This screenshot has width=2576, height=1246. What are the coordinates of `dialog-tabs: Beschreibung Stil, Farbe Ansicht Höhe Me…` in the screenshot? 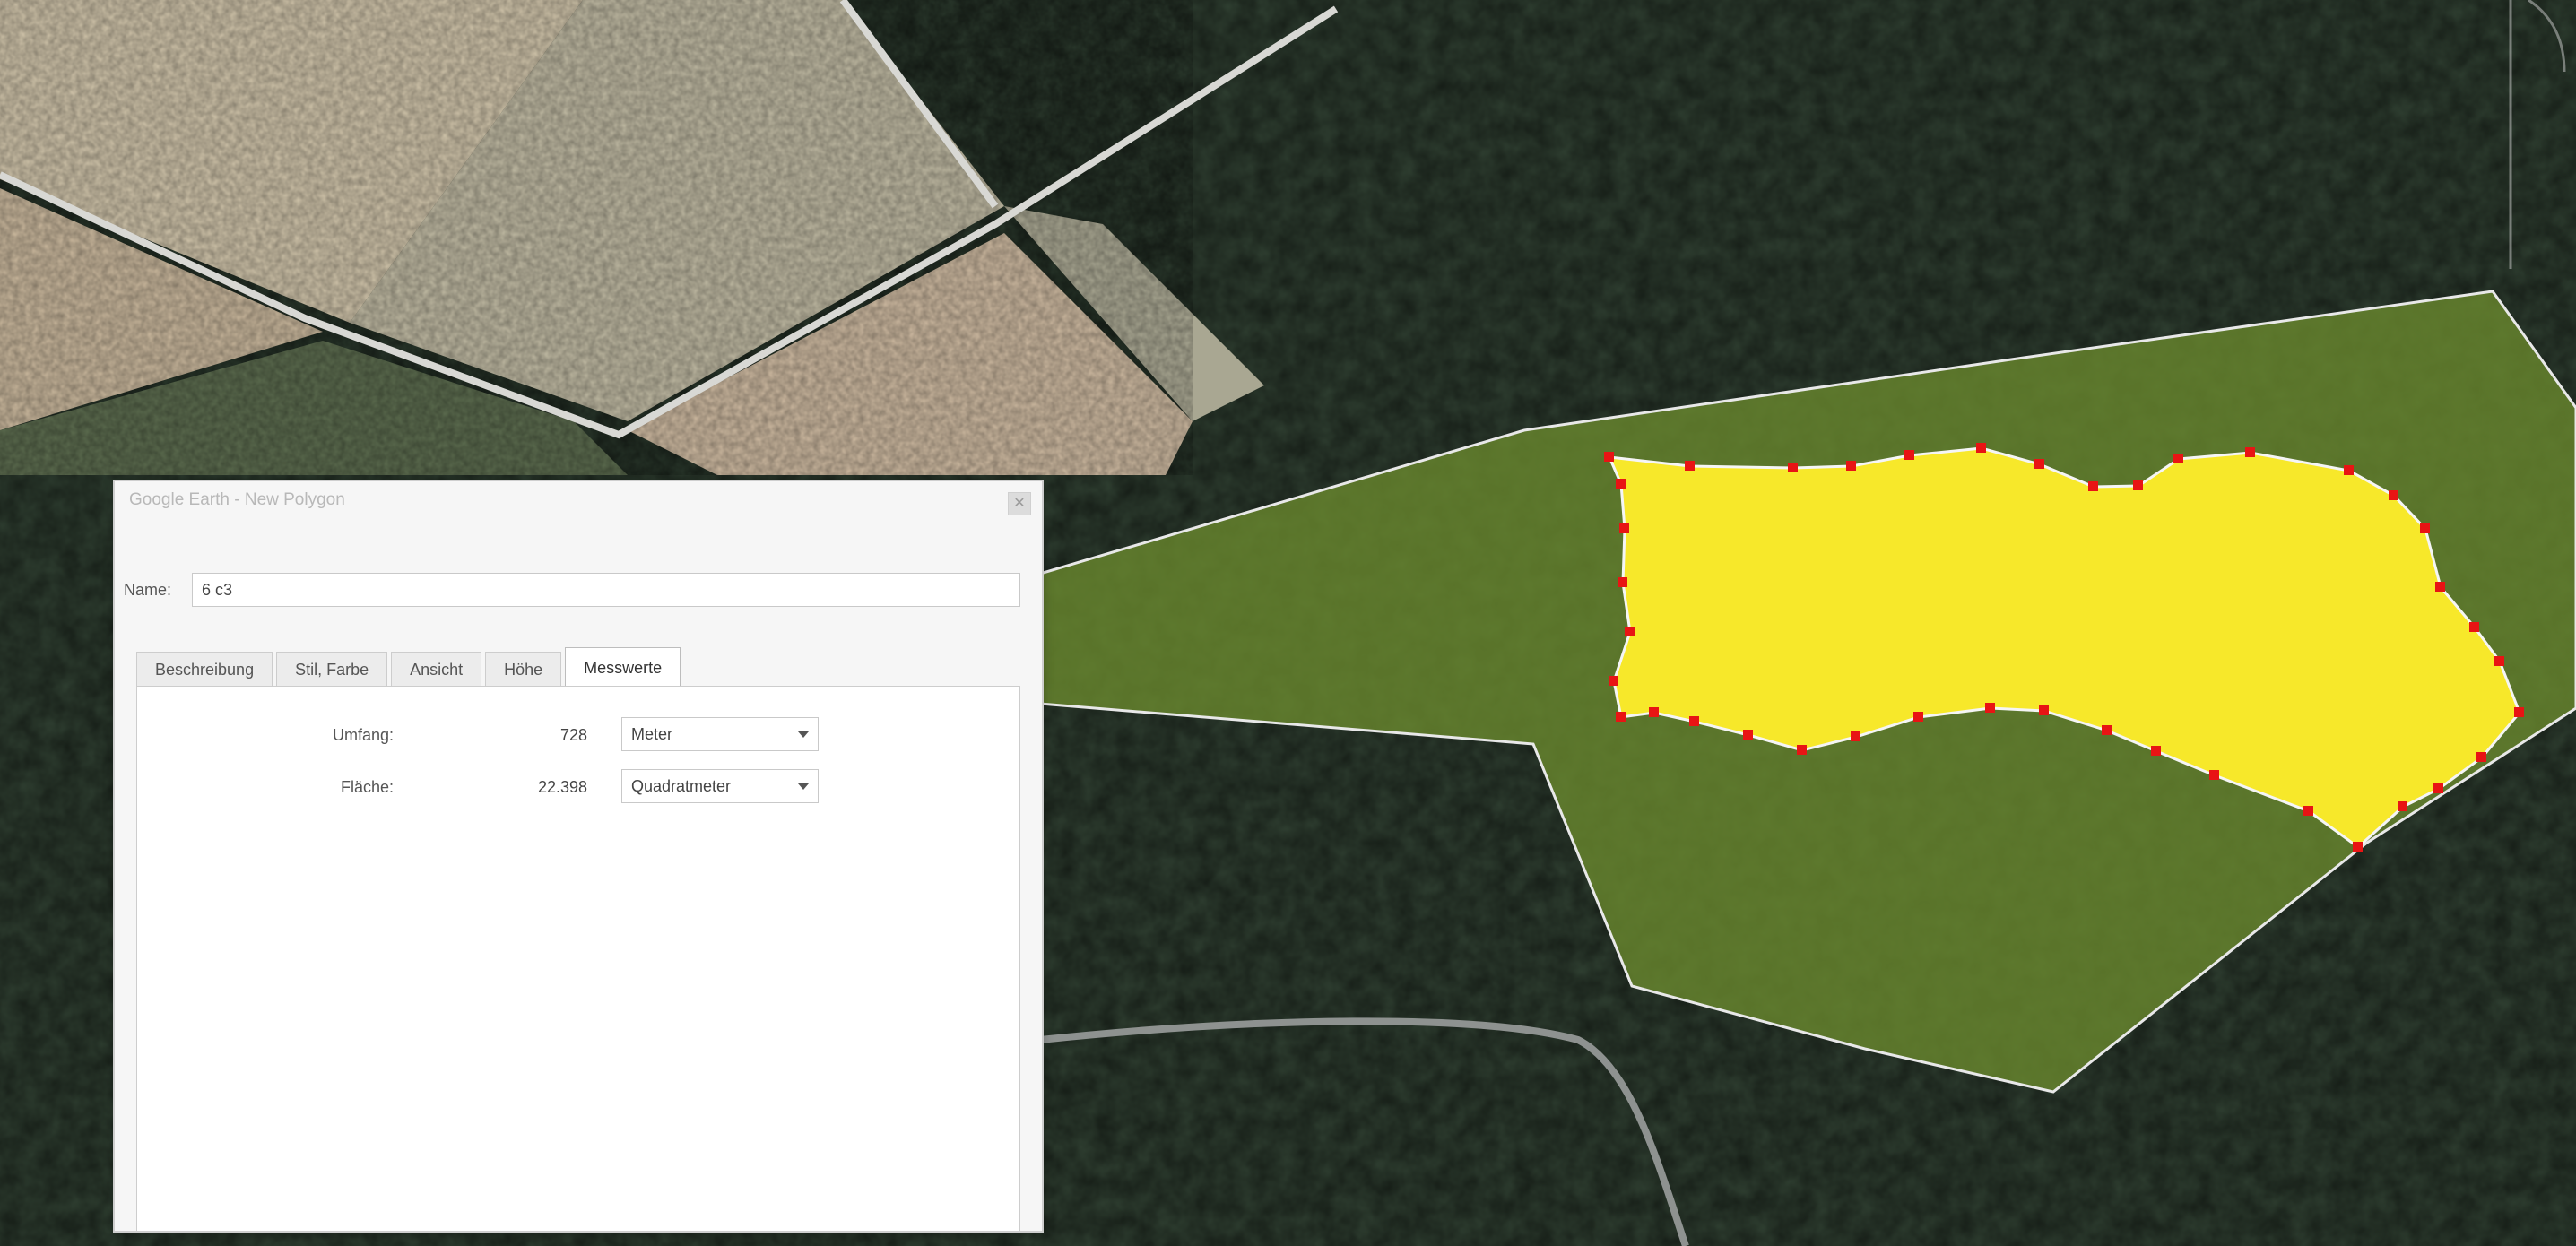 It's located at (410, 667).